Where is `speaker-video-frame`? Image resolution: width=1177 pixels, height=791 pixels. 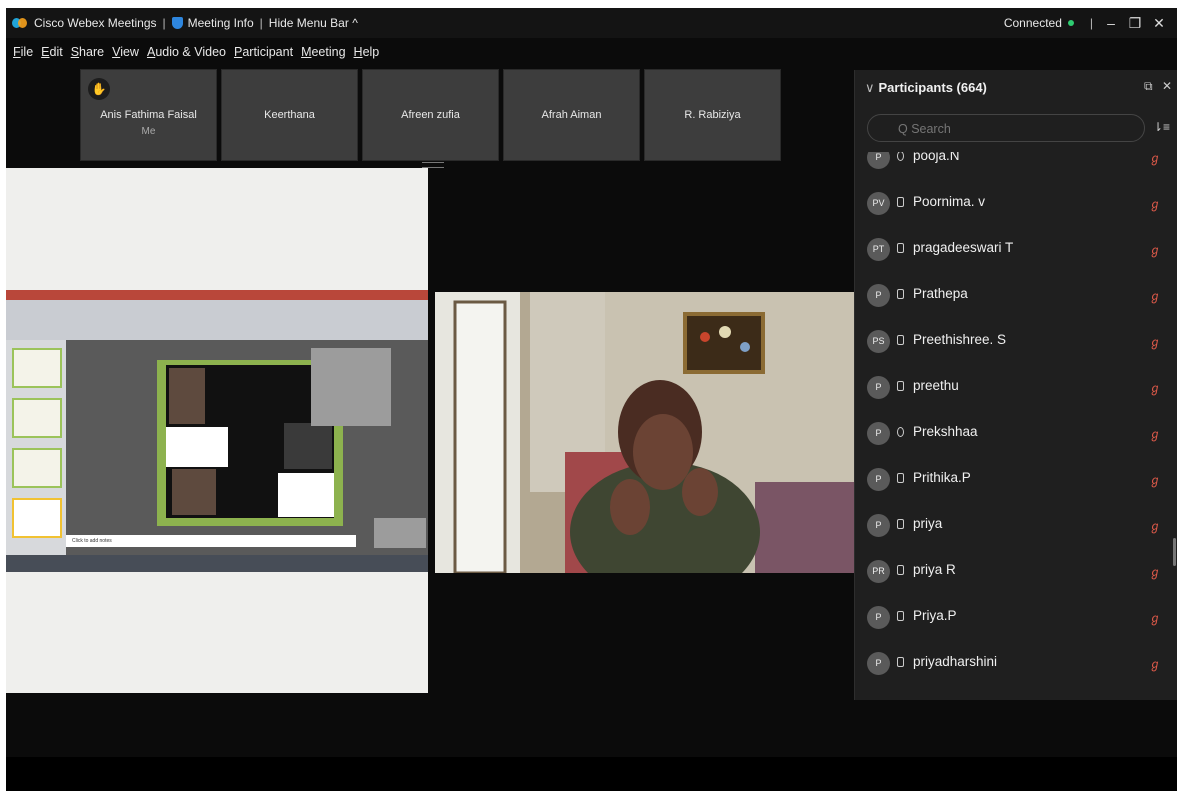 speaker-video-frame is located at coordinates (645, 432).